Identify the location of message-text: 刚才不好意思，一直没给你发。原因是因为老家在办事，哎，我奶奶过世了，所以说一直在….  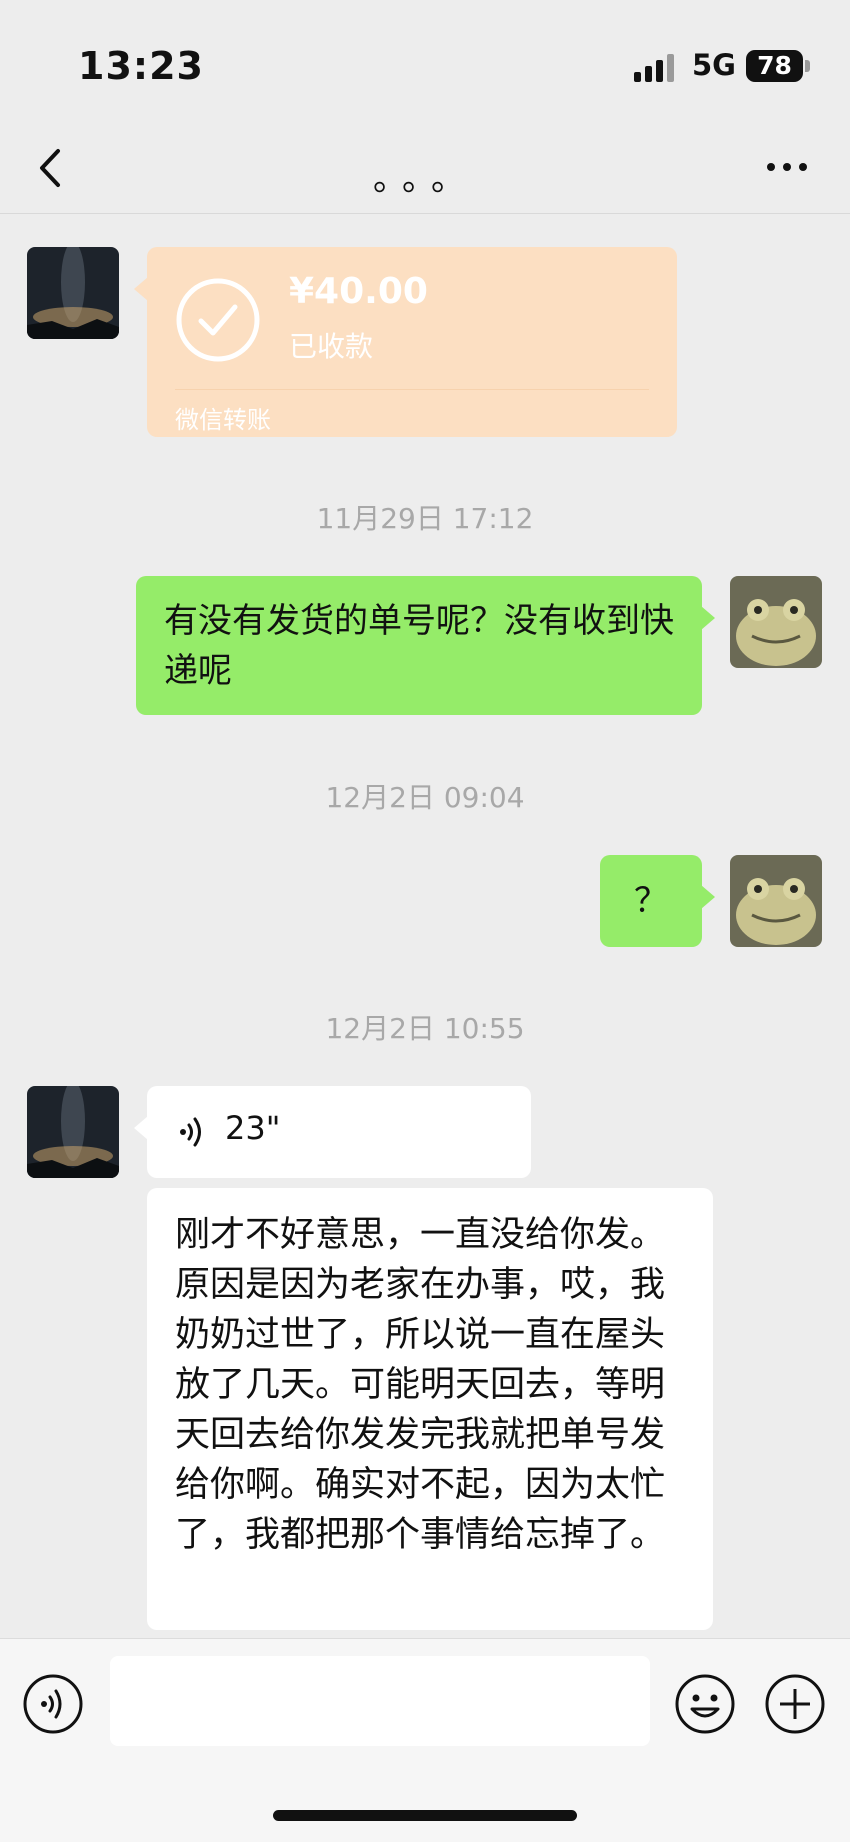
(420, 1385).